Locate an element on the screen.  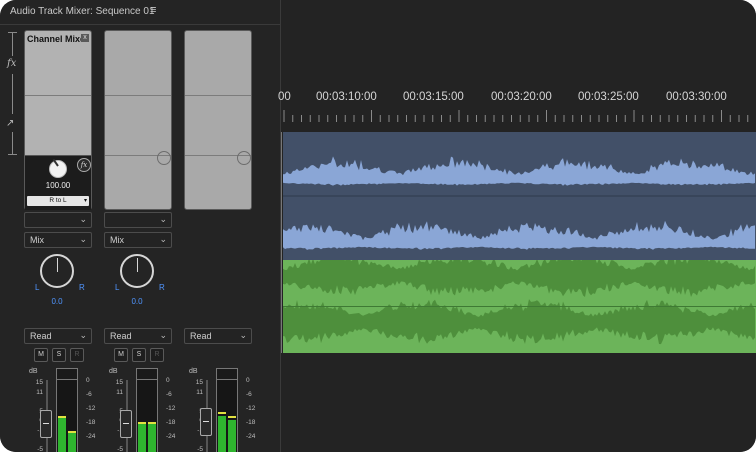
effects-insert-panel: Channel Mixe x fx 100.00 R to L ▾ is located at coordinates (58, 120).